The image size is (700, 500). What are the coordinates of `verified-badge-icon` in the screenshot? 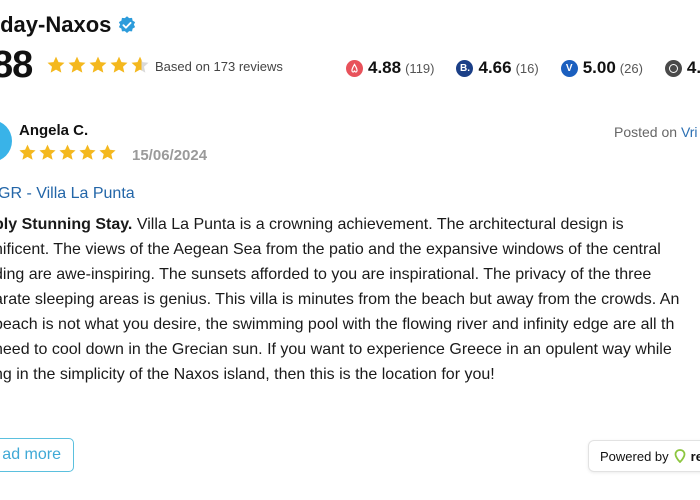 It's located at (127, 24).